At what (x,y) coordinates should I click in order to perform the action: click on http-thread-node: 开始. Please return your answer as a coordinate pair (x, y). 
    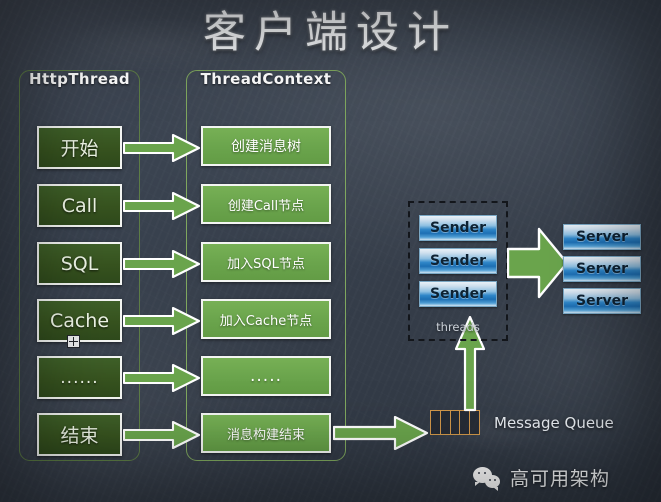
    Looking at the image, I should click on (79, 147).